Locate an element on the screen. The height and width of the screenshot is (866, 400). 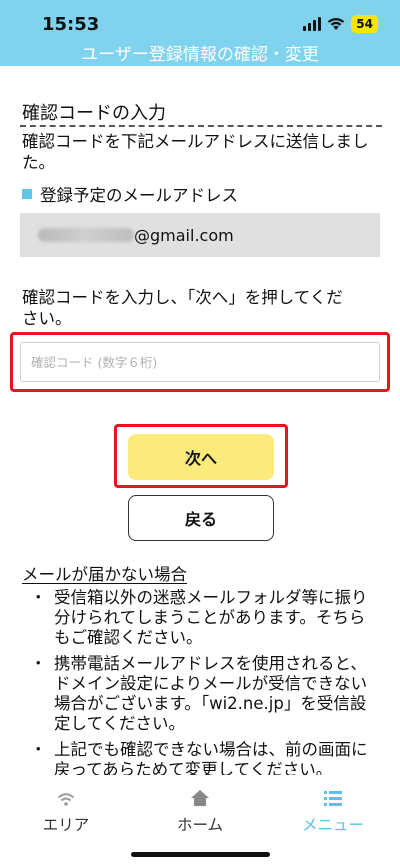
wifi-area-icon is located at coordinates (66, 799).